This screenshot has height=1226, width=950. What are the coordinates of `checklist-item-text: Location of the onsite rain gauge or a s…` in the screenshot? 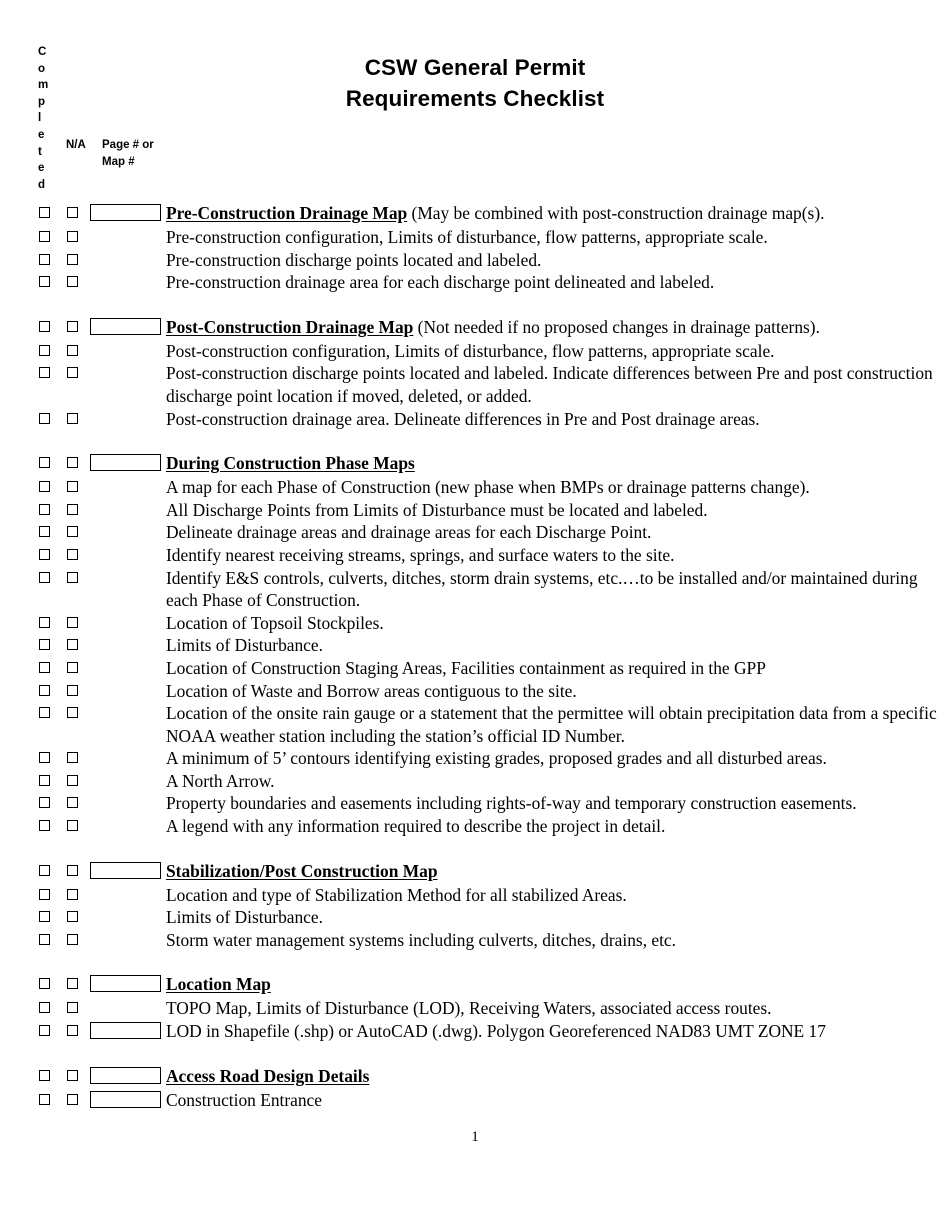 It's located at (551, 724).